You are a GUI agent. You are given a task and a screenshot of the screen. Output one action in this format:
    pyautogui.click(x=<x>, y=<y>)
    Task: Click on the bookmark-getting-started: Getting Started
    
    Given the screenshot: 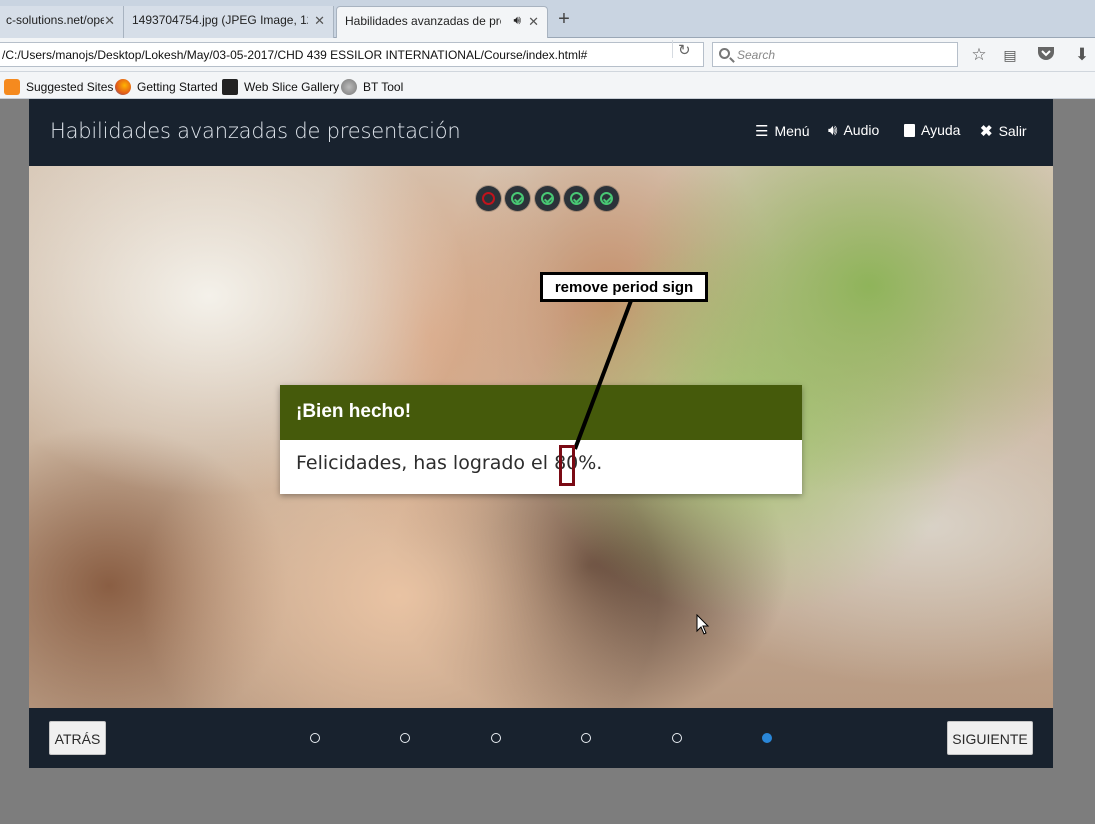 What is the action you would take?
    pyautogui.click(x=166, y=87)
    